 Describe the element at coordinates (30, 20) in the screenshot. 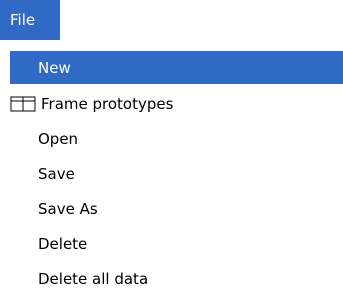

I see `file-menu-button: File` at that location.